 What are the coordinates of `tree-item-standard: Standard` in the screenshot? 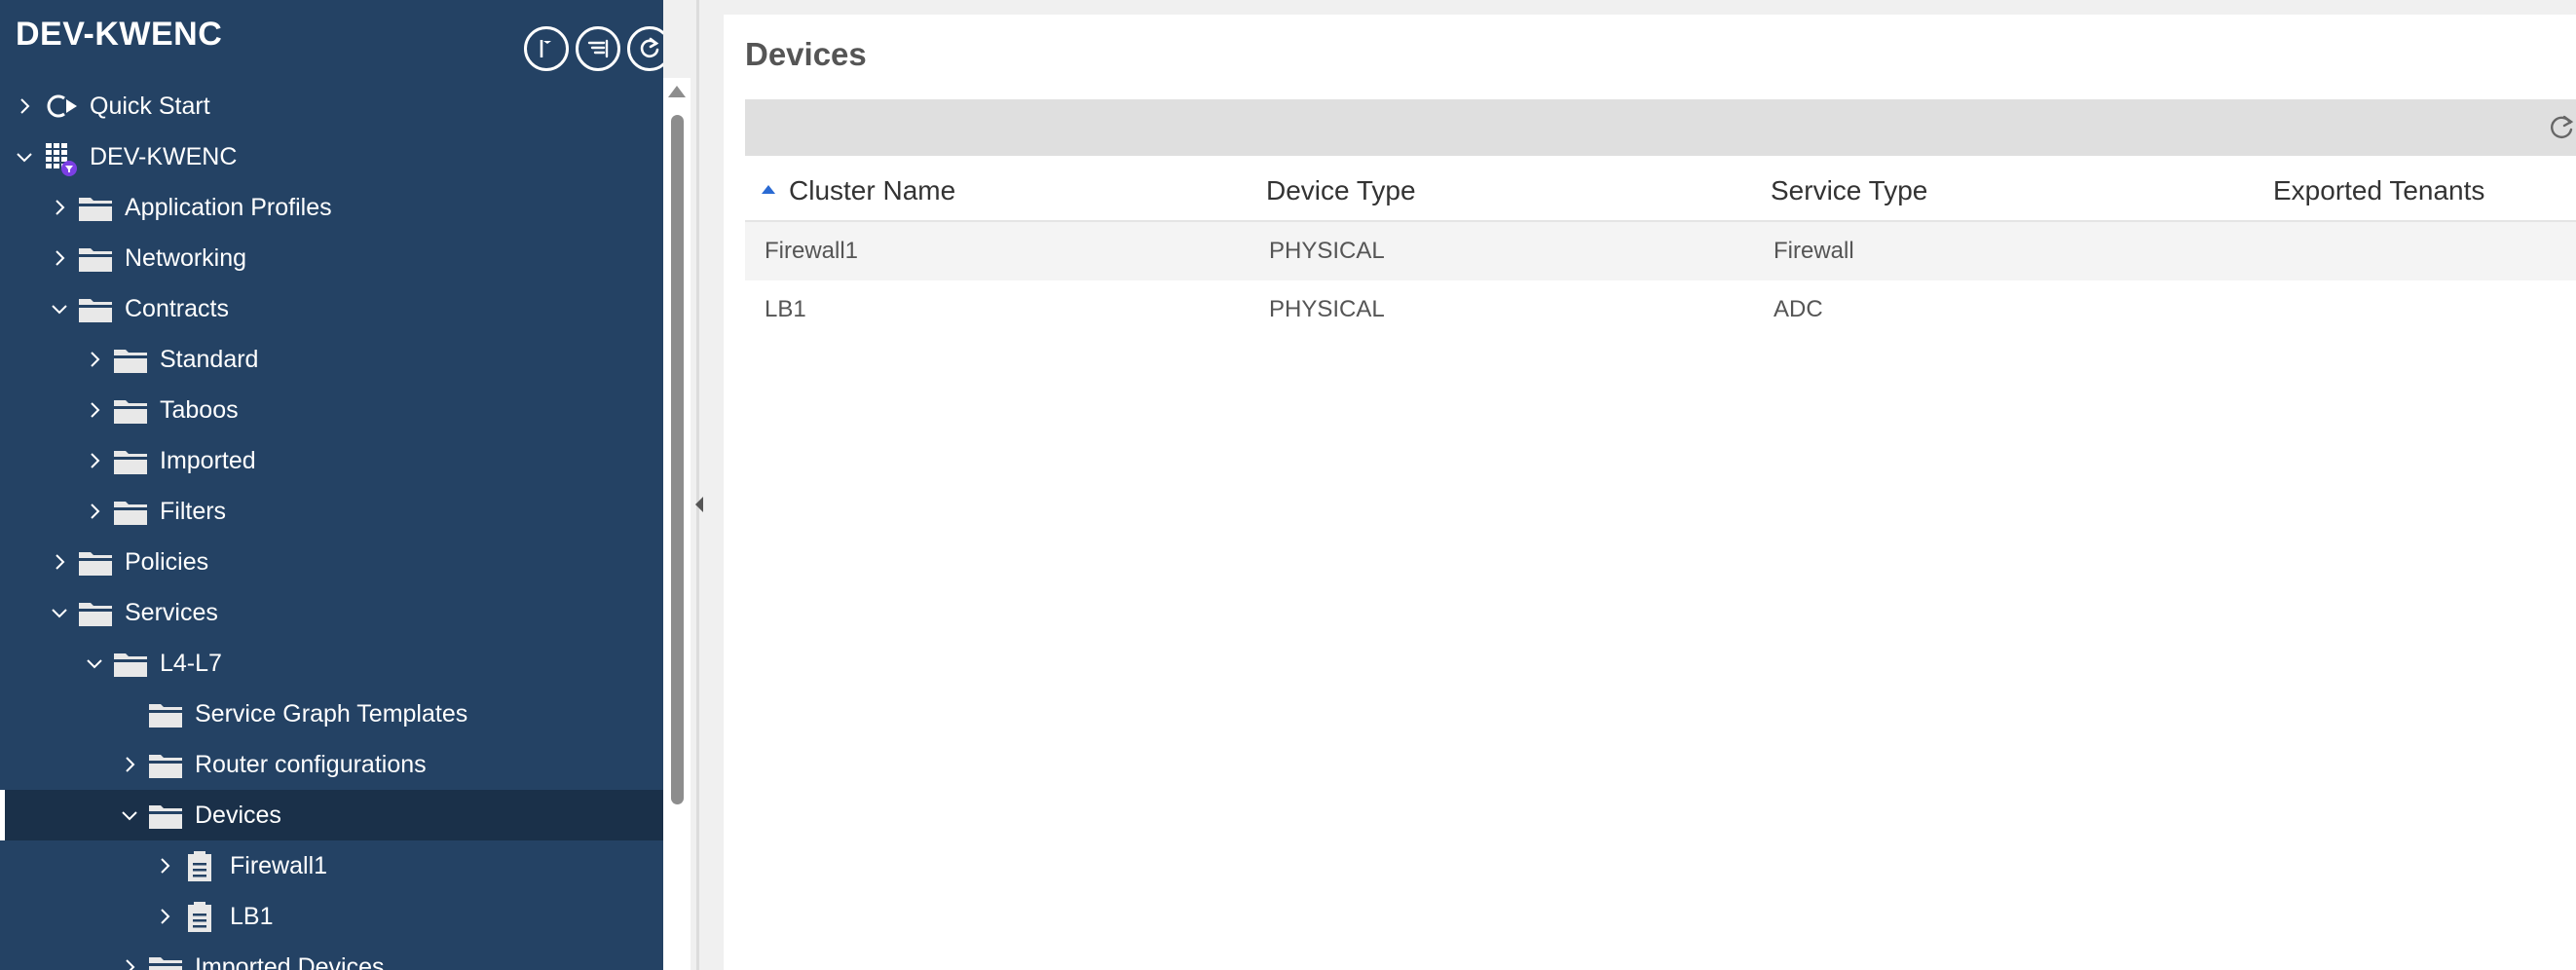 It's located at (331, 359).